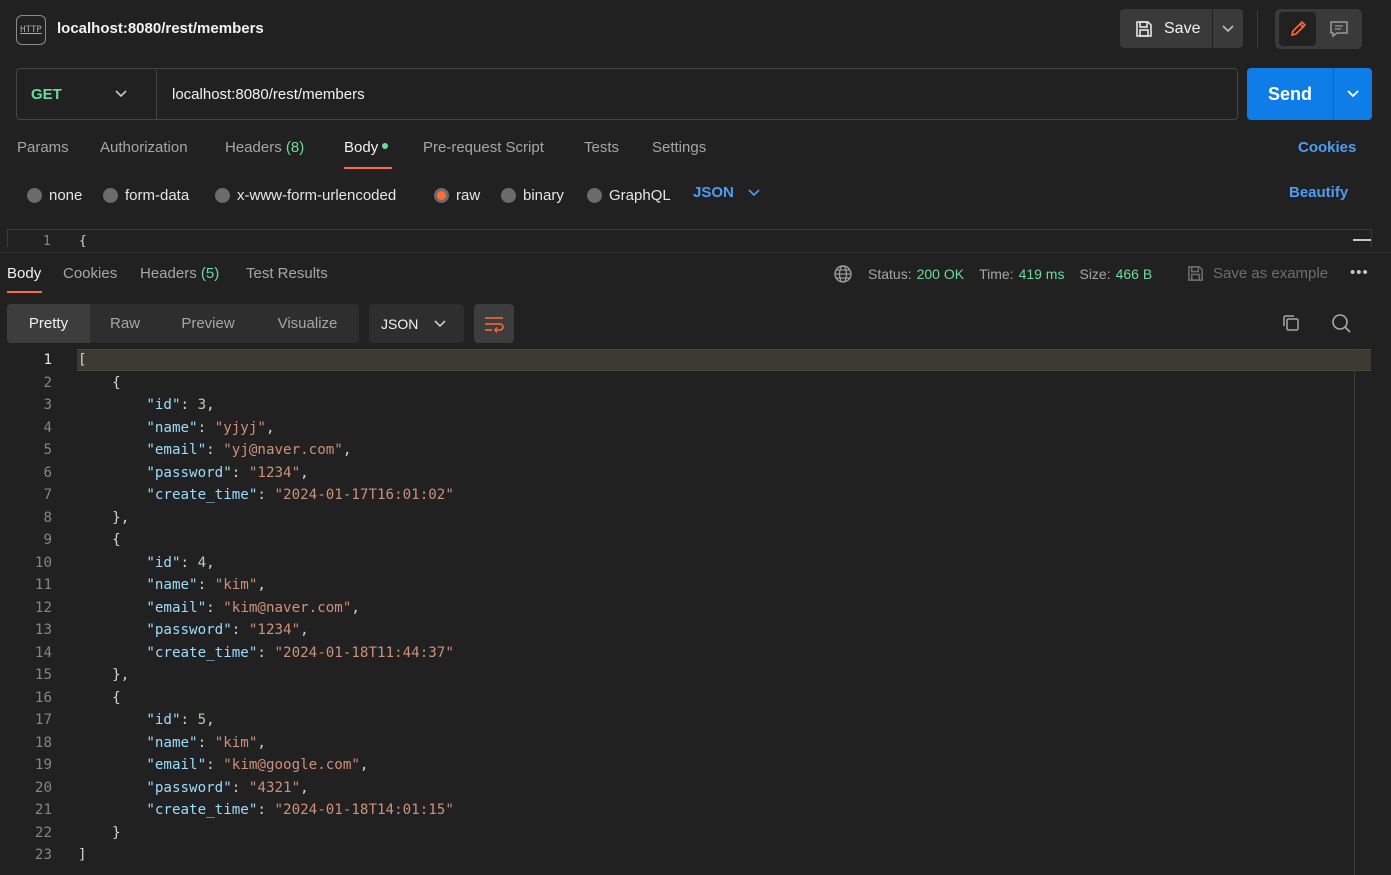 This screenshot has width=1391, height=875. I want to click on body-type-binary: binary, so click(532, 195).